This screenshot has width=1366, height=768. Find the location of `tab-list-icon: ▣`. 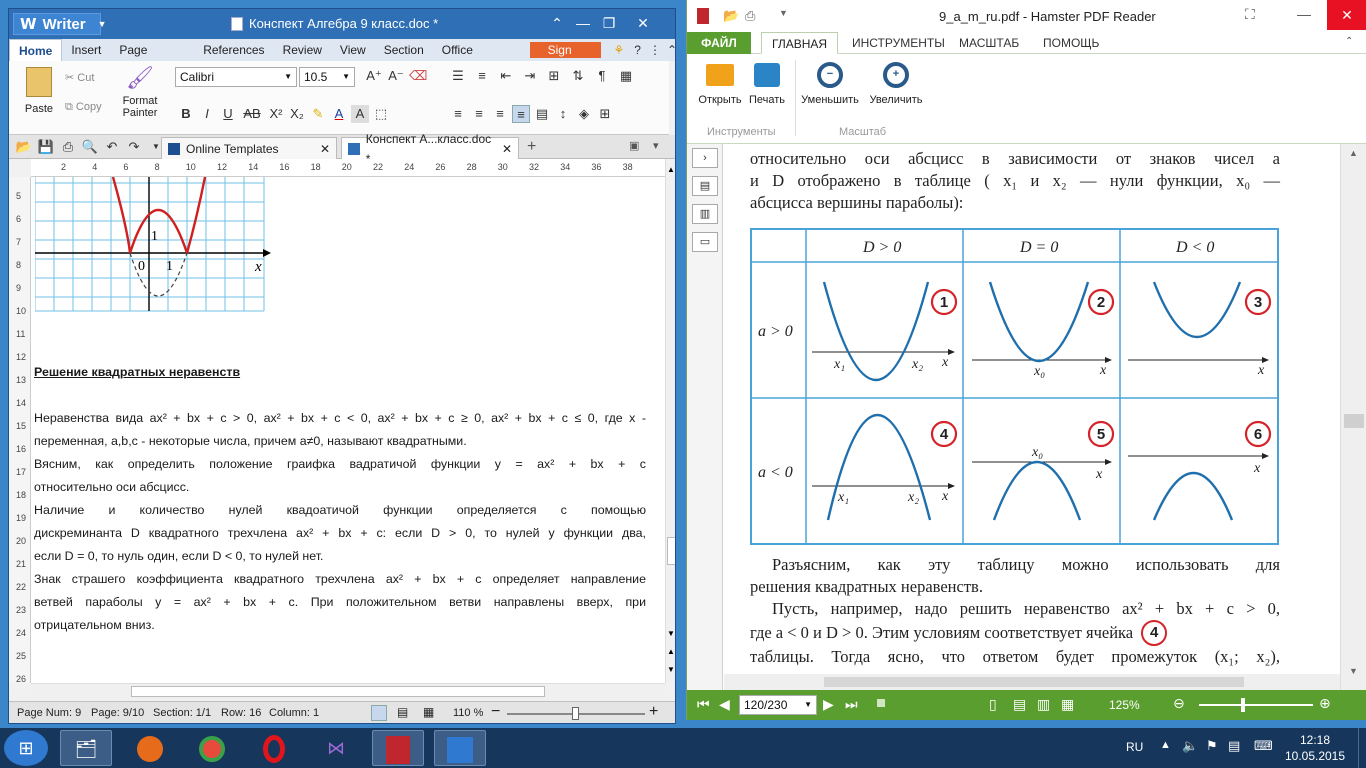

tab-list-icon: ▣ is located at coordinates (634, 145).